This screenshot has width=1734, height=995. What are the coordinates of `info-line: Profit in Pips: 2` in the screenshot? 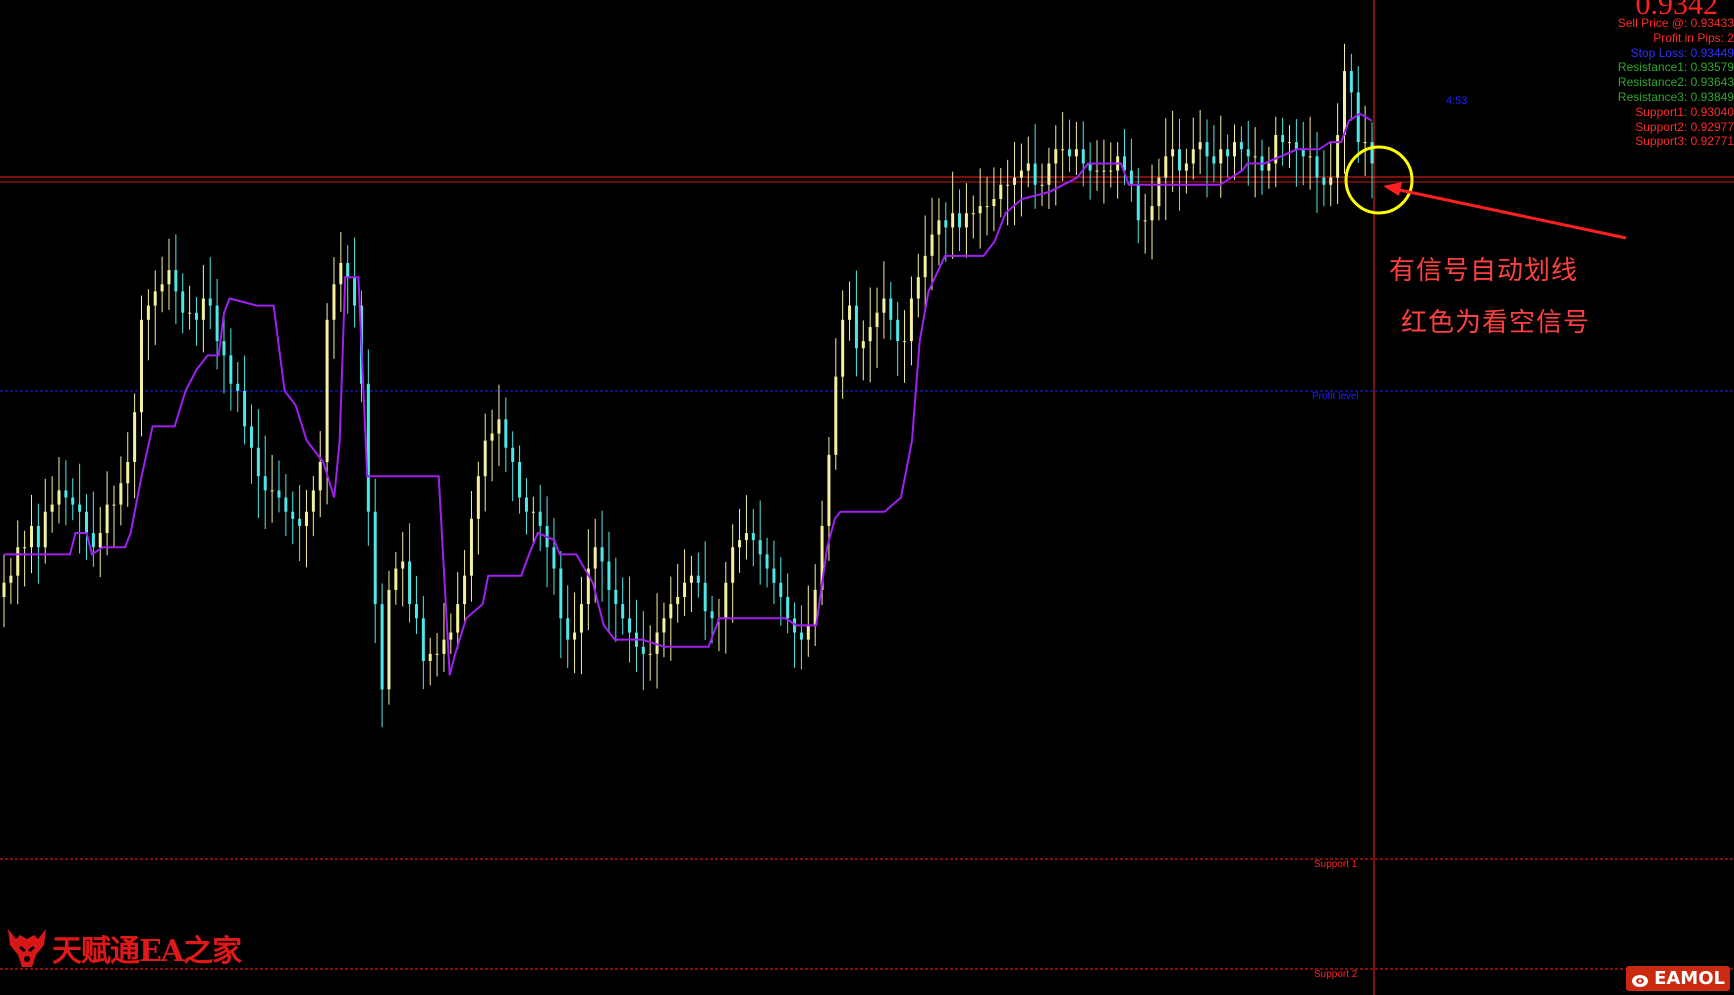 It's located at (1693, 37).